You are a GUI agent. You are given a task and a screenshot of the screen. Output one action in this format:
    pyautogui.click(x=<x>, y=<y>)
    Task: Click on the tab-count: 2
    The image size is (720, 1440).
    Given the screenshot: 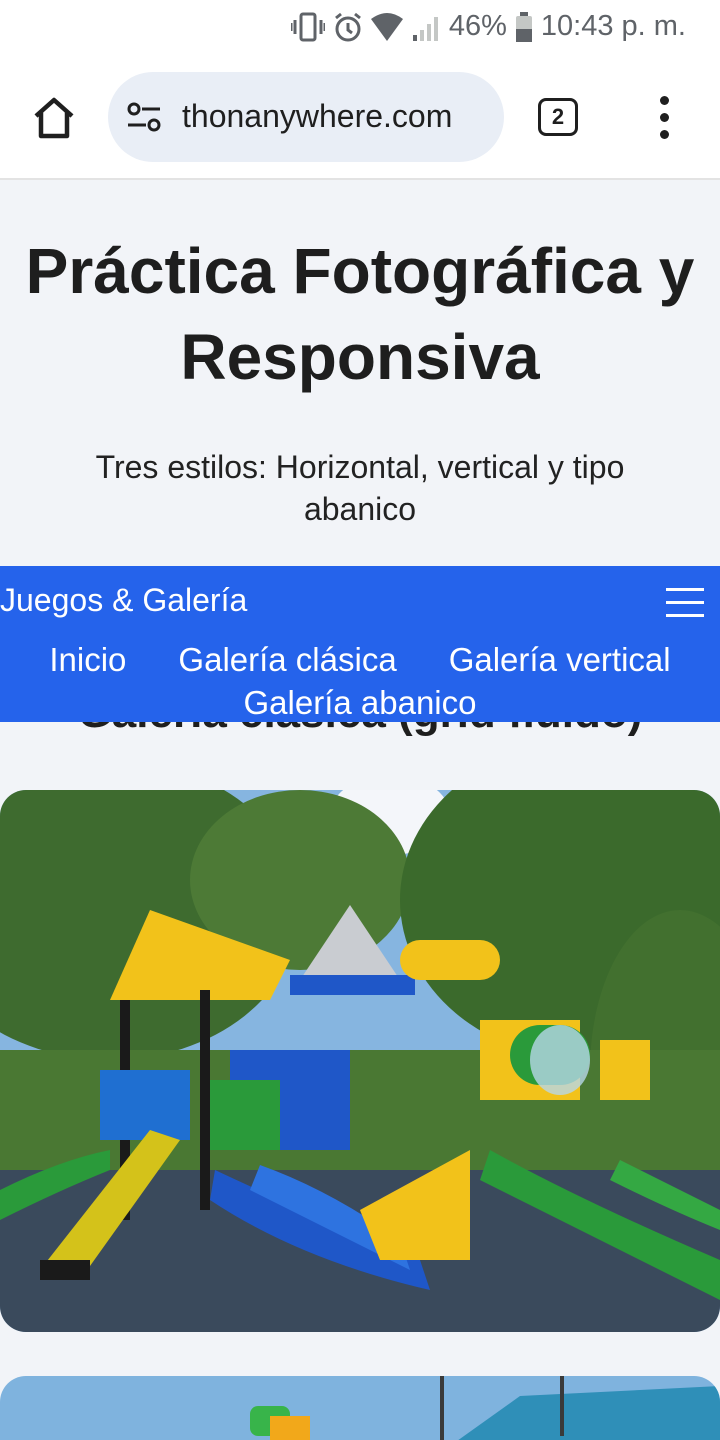 What is the action you would take?
    pyautogui.click(x=558, y=116)
    